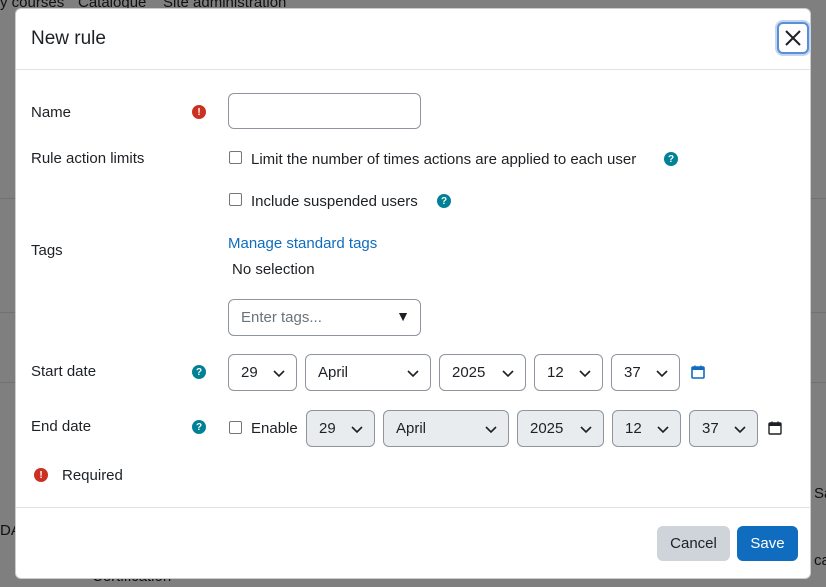 The height and width of the screenshot is (587, 826). I want to click on end-date-enable-label: Enable, so click(274, 428).